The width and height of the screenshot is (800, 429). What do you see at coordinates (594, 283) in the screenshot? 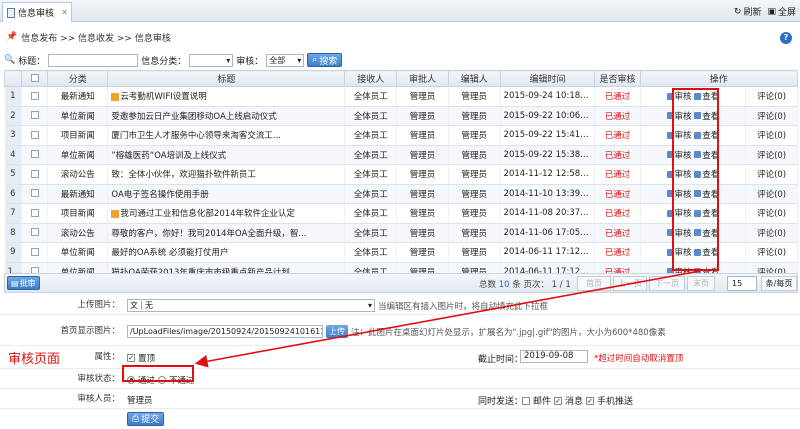
I see `first-page-button: 首页` at bounding box center [594, 283].